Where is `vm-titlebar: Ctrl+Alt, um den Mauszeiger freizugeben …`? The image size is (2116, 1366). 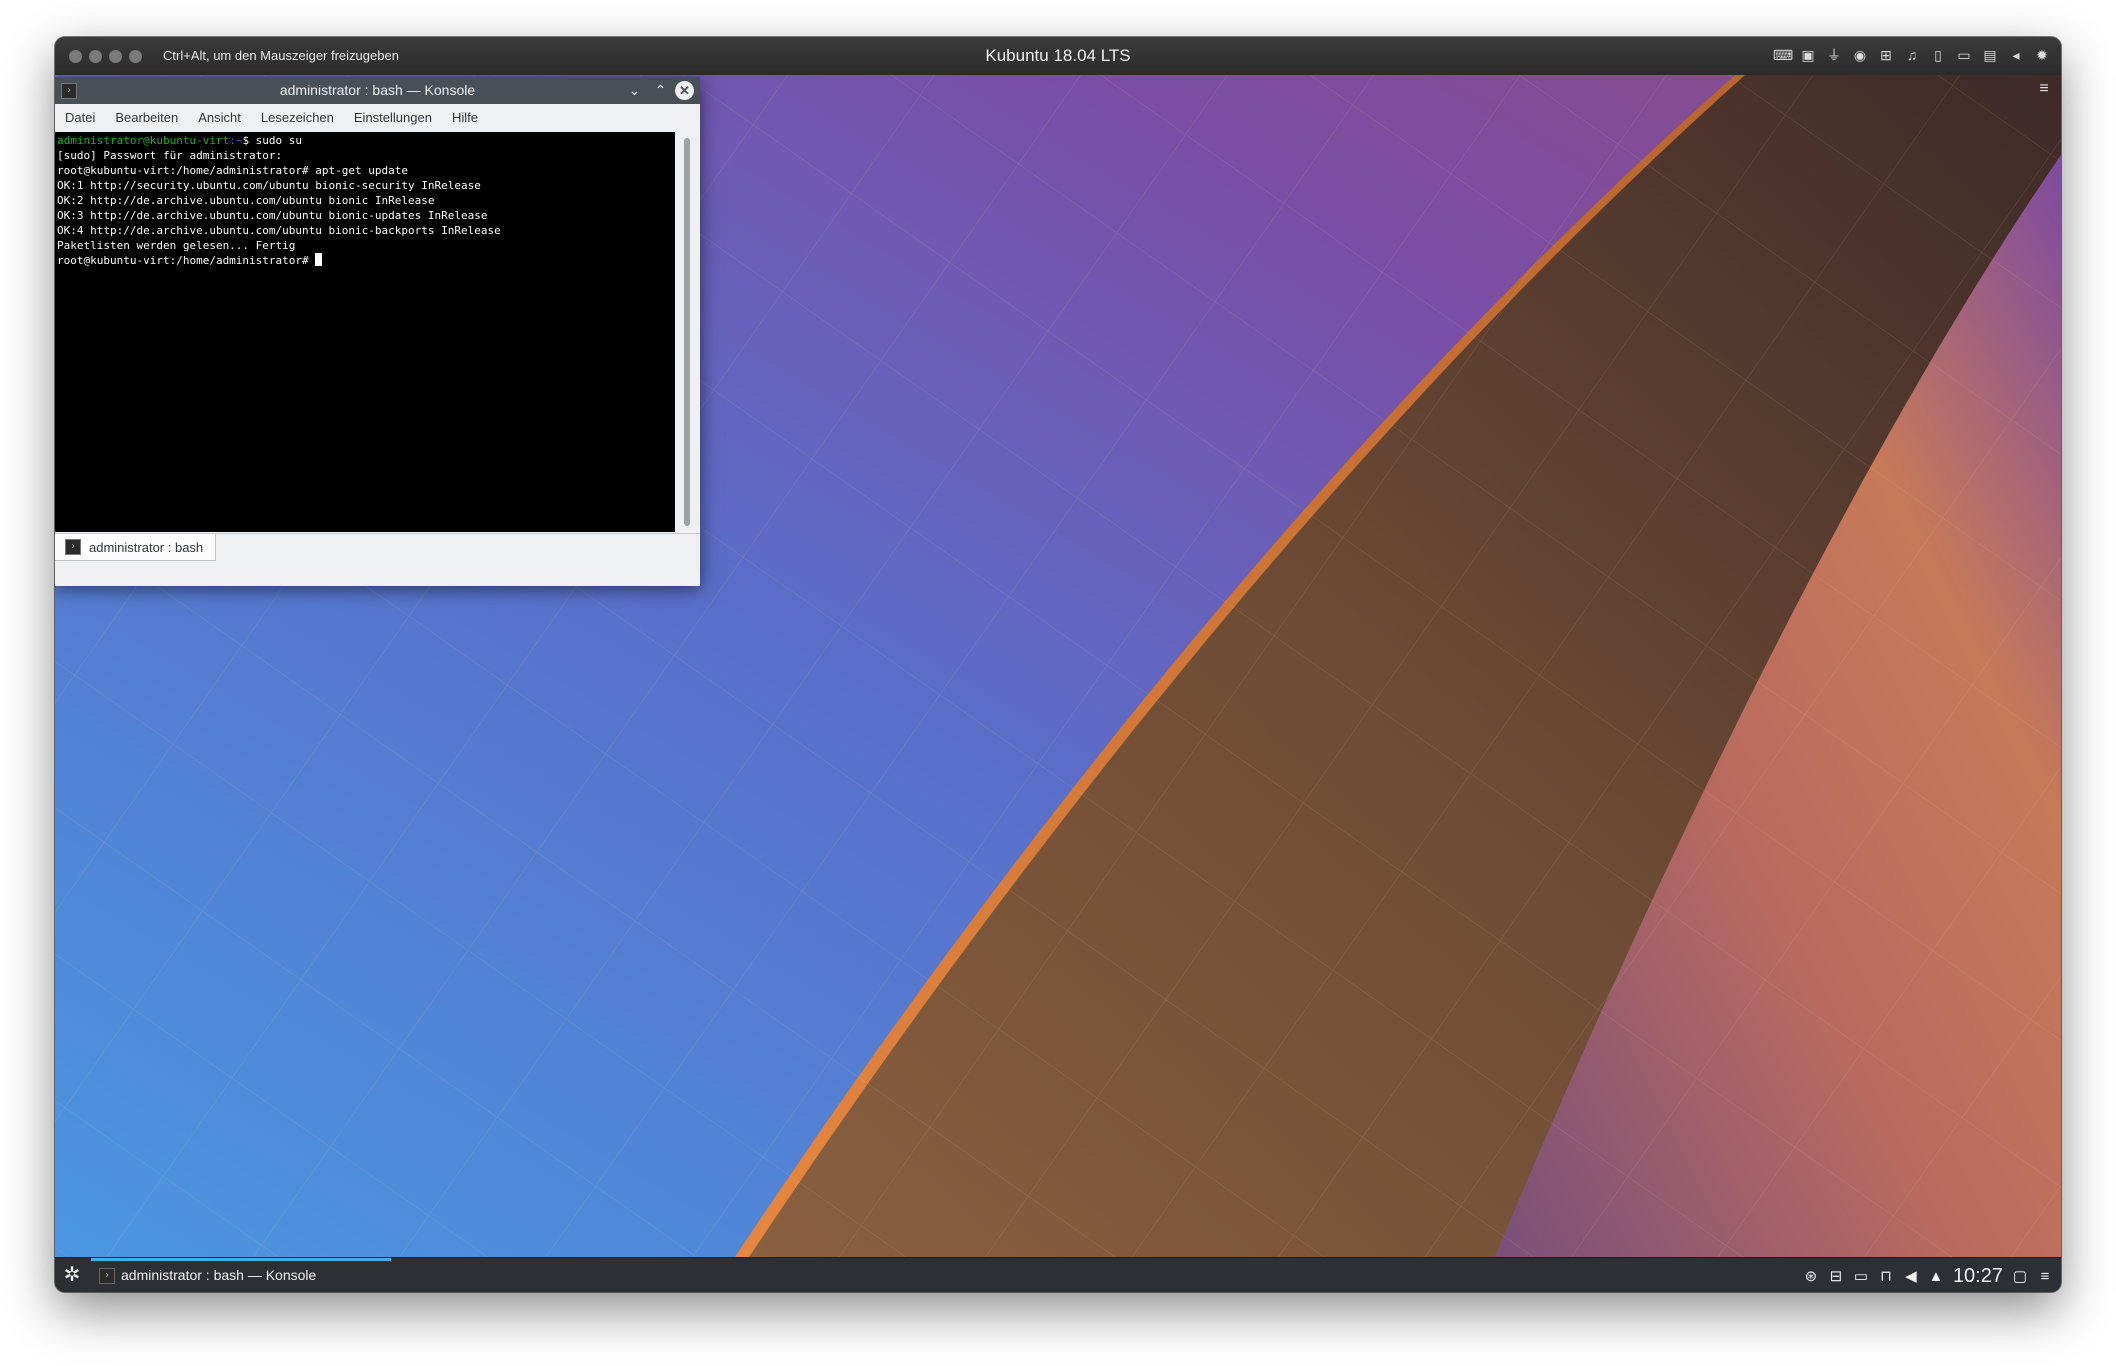
vm-titlebar: Ctrl+Alt, um den Mauszeiger freizugeben … is located at coordinates (1058, 56).